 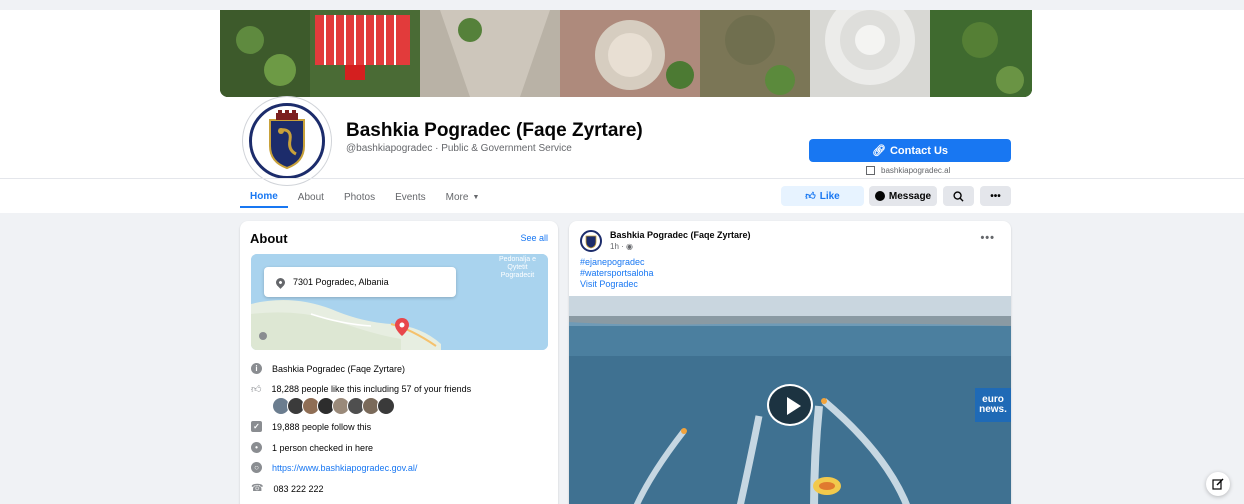 I want to click on cover-image, so click(x=626, y=53).